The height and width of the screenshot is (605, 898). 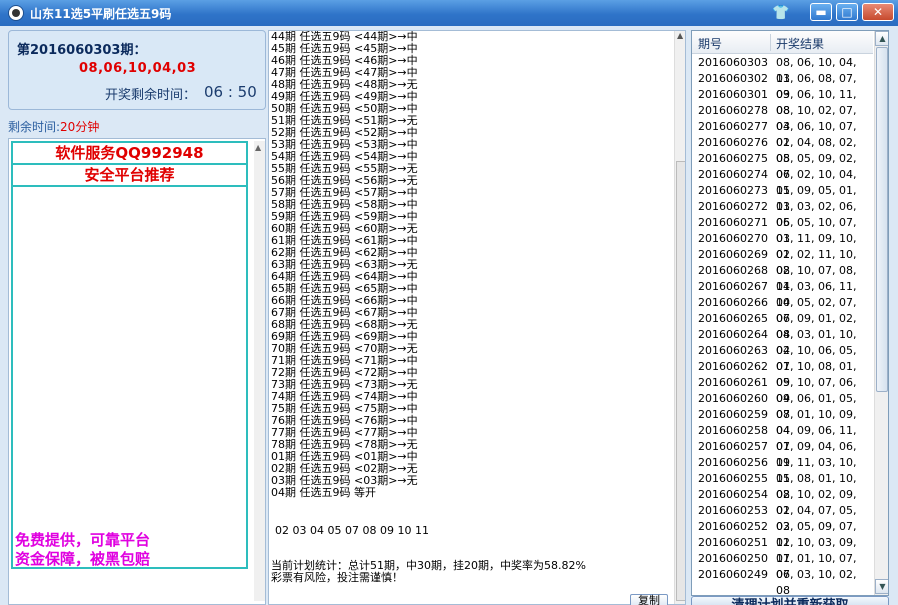 What do you see at coordinates (733, 462) in the screenshot?
I see `period-cell: 2016060256` at bounding box center [733, 462].